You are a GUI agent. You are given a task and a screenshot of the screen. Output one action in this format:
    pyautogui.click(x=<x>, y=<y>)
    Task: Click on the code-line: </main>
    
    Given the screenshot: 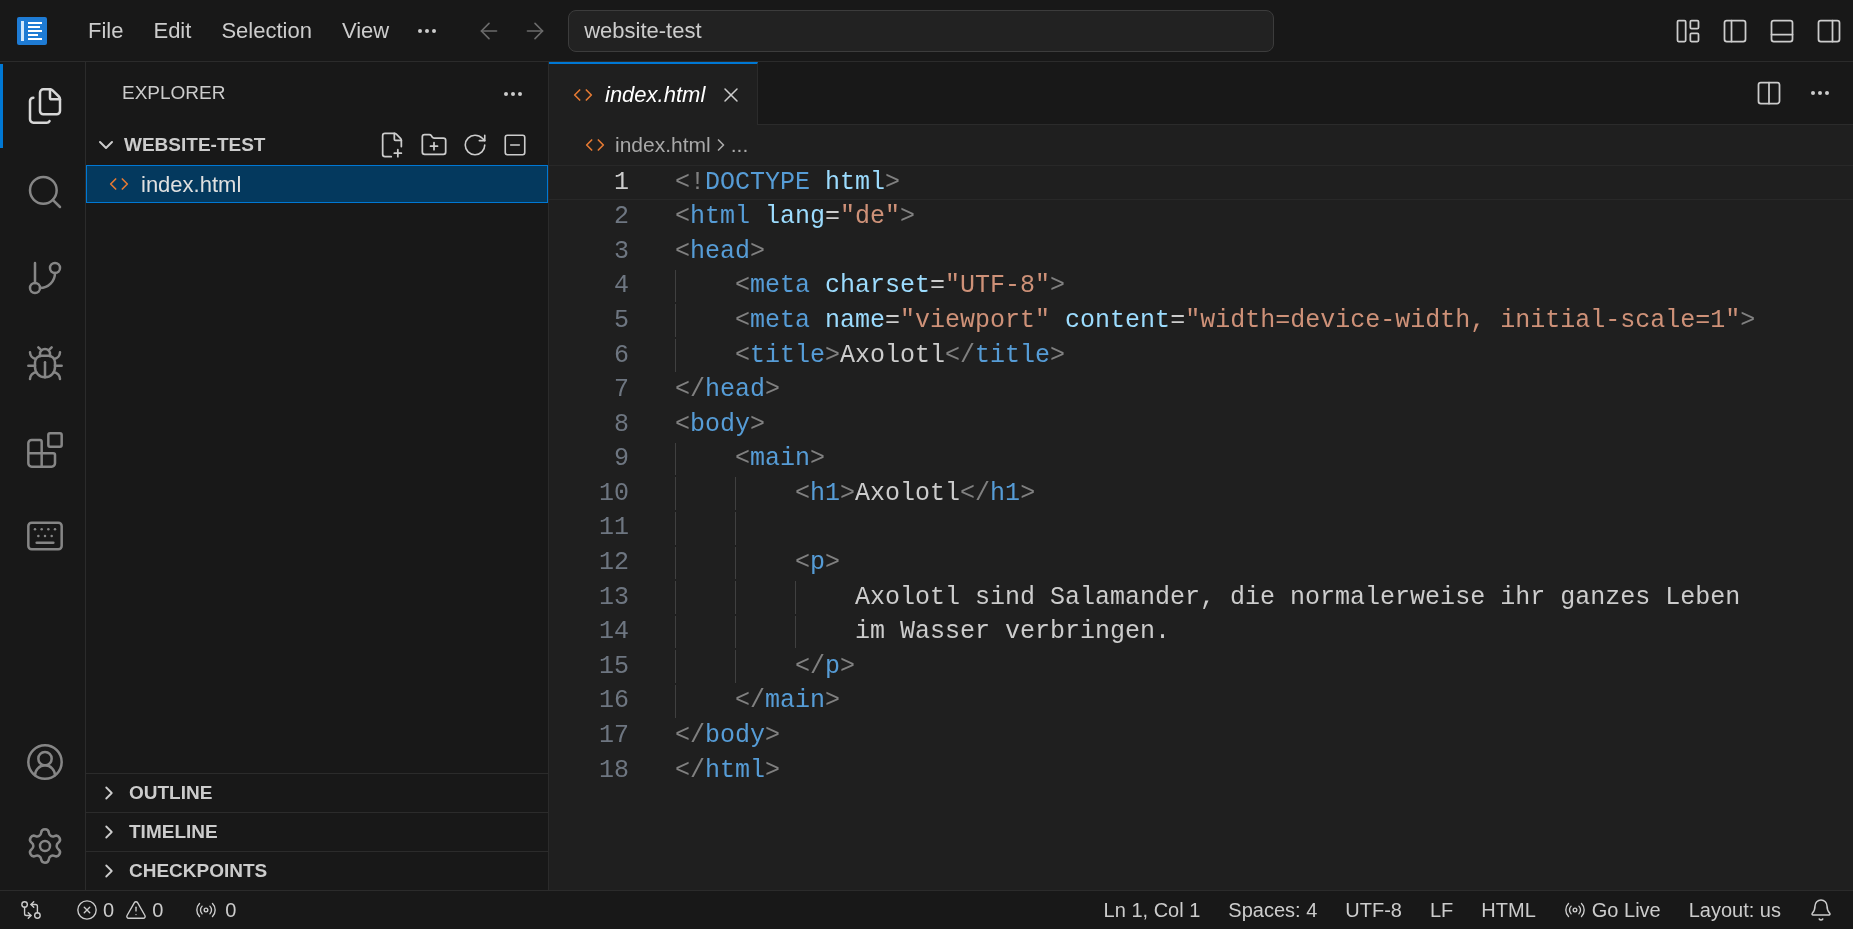 What is the action you would take?
    pyautogui.click(x=787, y=701)
    